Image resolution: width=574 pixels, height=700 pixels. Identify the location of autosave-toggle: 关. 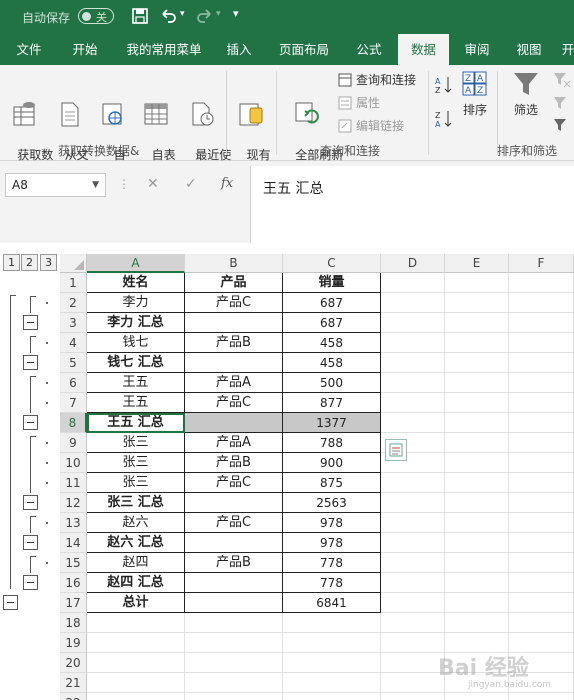
(96, 16).